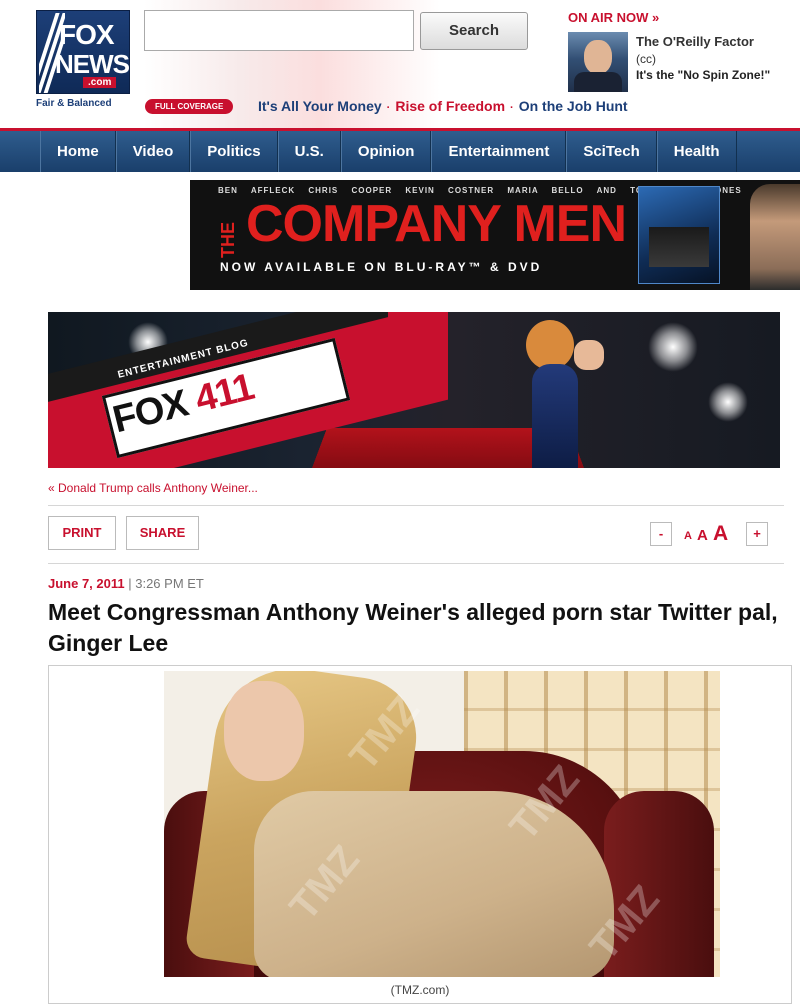 This screenshot has height=1004, width=800. Describe the element at coordinates (279, 30) in the screenshot. I see `search-input` at that location.